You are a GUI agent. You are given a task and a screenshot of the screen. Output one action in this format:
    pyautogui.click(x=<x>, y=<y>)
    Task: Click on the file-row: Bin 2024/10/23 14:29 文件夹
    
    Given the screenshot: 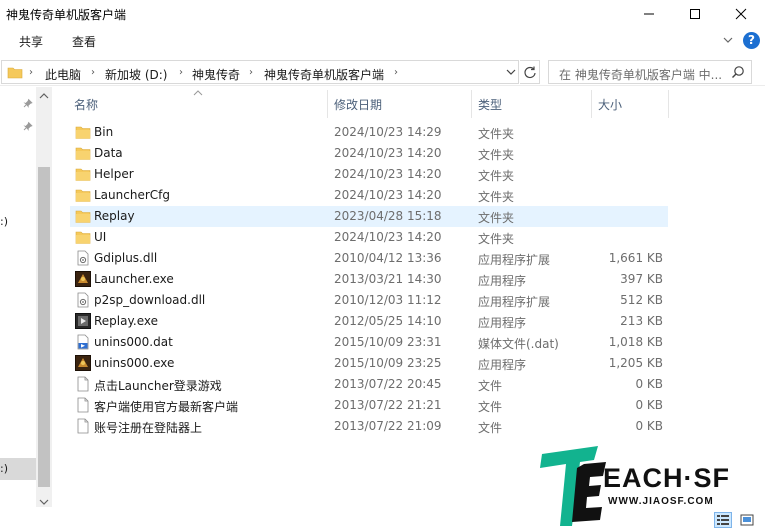 What is the action you would take?
    pyautogui.click(x=369, y=132)
    